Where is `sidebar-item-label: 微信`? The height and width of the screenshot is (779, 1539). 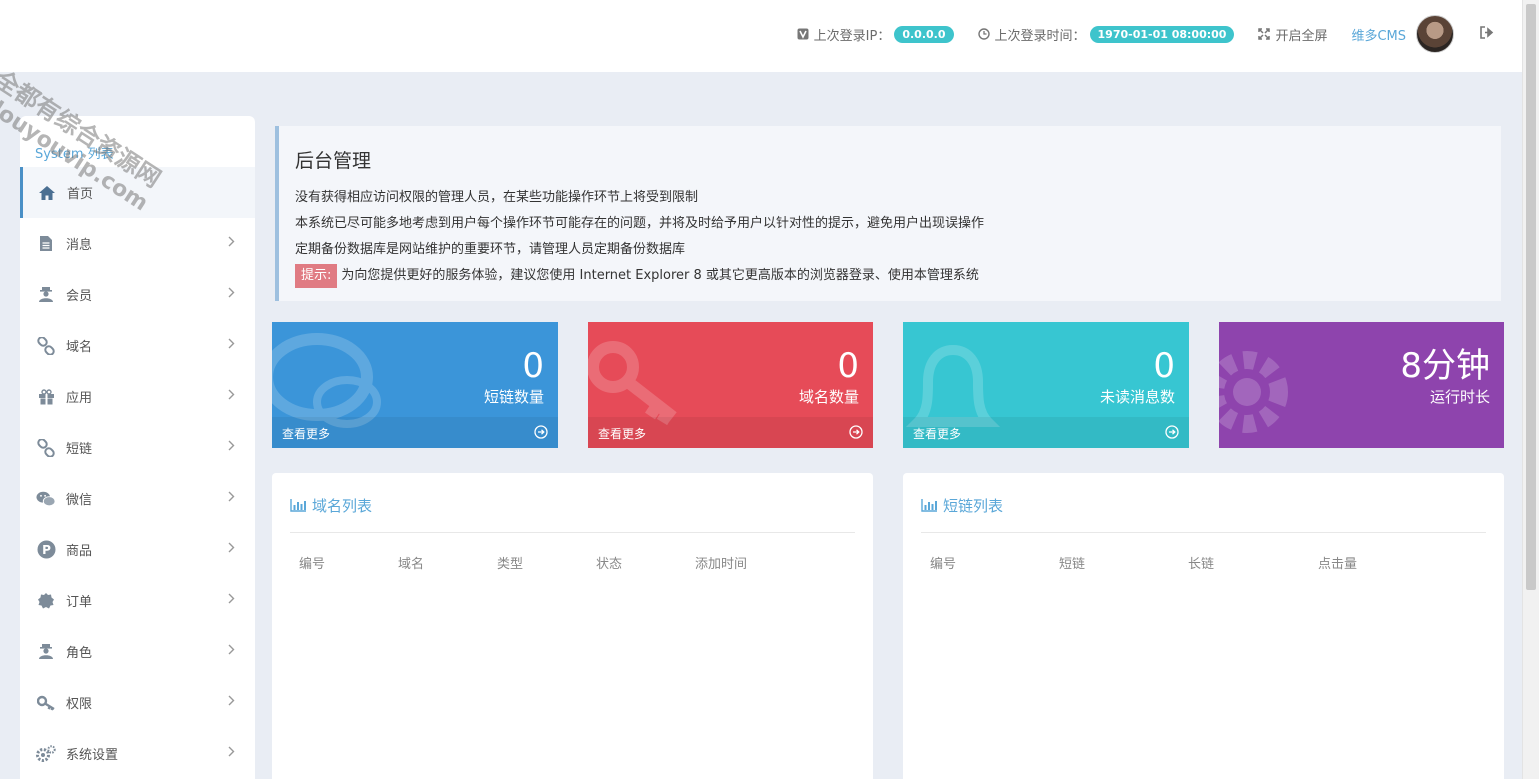 sidebar-item-label: 微信 is located at coordinates (79, 500).